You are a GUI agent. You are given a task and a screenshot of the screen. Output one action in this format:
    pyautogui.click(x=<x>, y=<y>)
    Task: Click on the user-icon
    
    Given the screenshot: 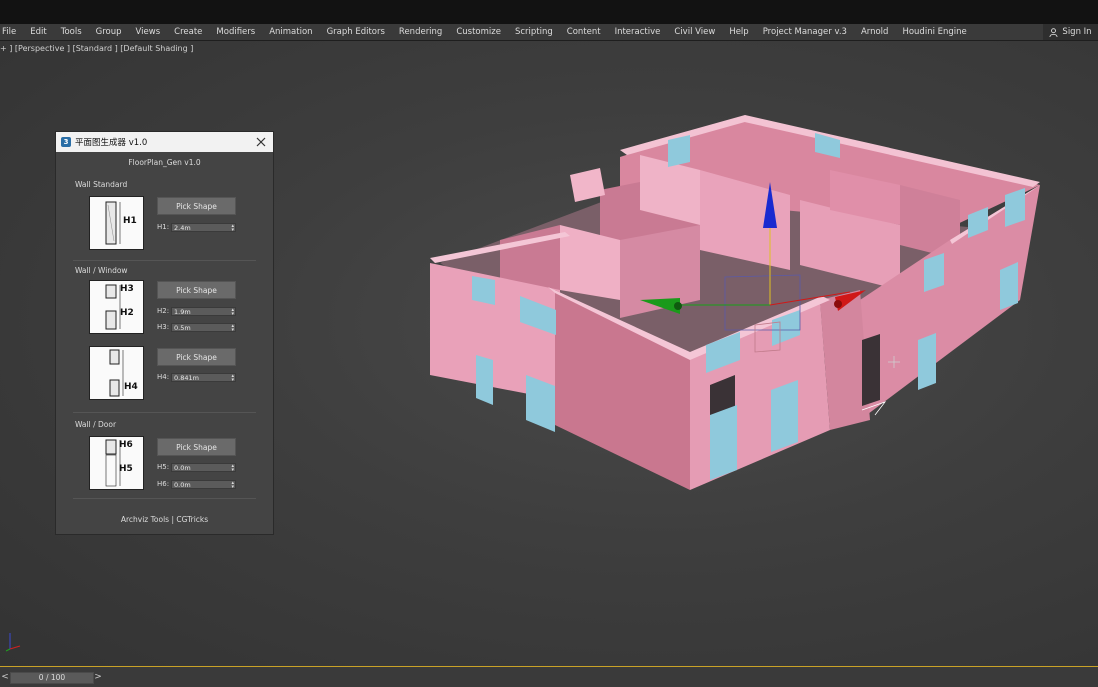 What is the action you would take?
    pyautogui.click(x=1053, y=32)
    